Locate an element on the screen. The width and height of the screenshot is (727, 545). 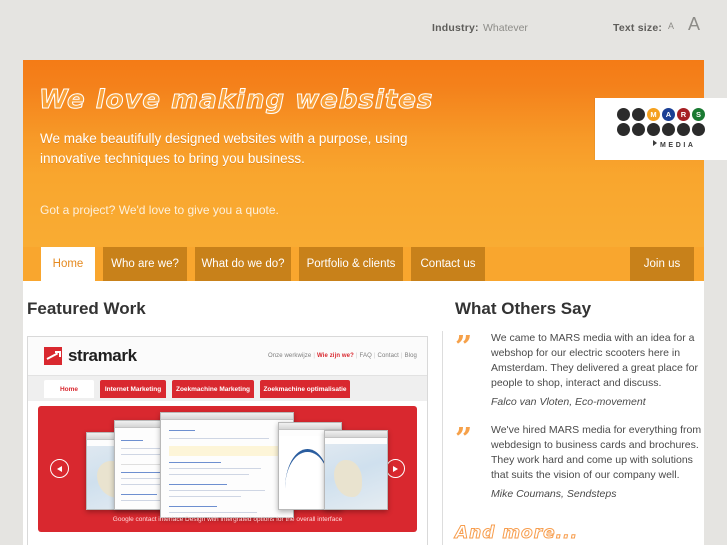
logo-dot-m: M is located at coordinates (653, 114).